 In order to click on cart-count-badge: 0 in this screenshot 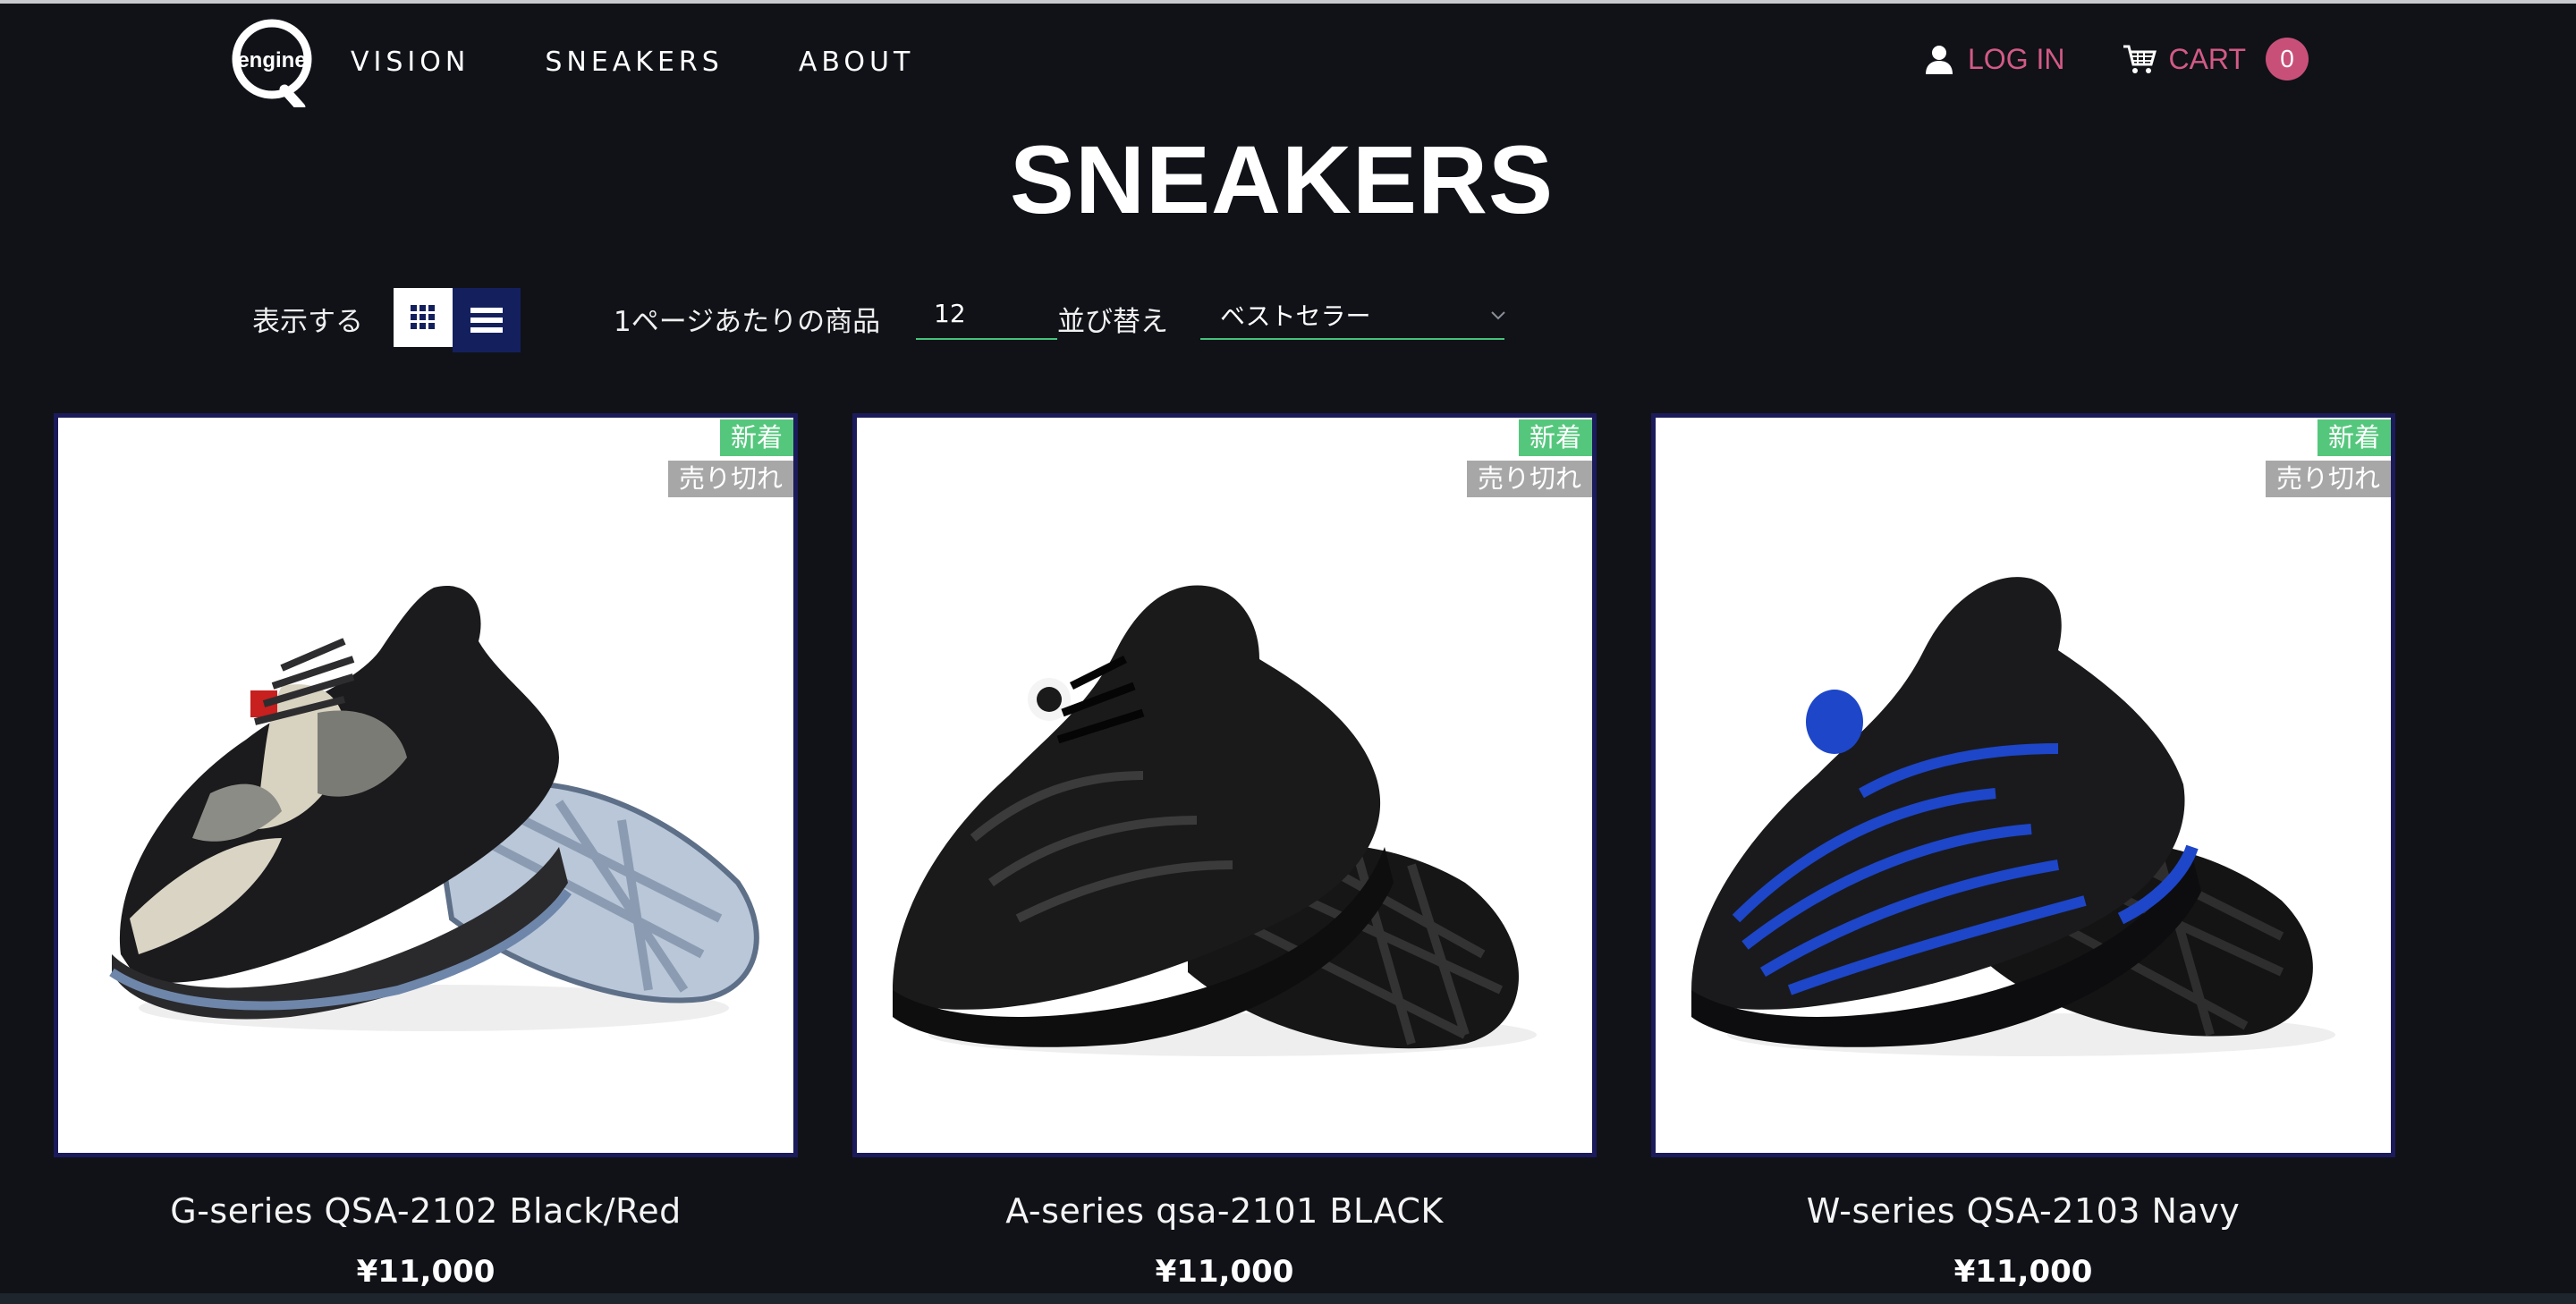, I will do `click(2287, 59)`.